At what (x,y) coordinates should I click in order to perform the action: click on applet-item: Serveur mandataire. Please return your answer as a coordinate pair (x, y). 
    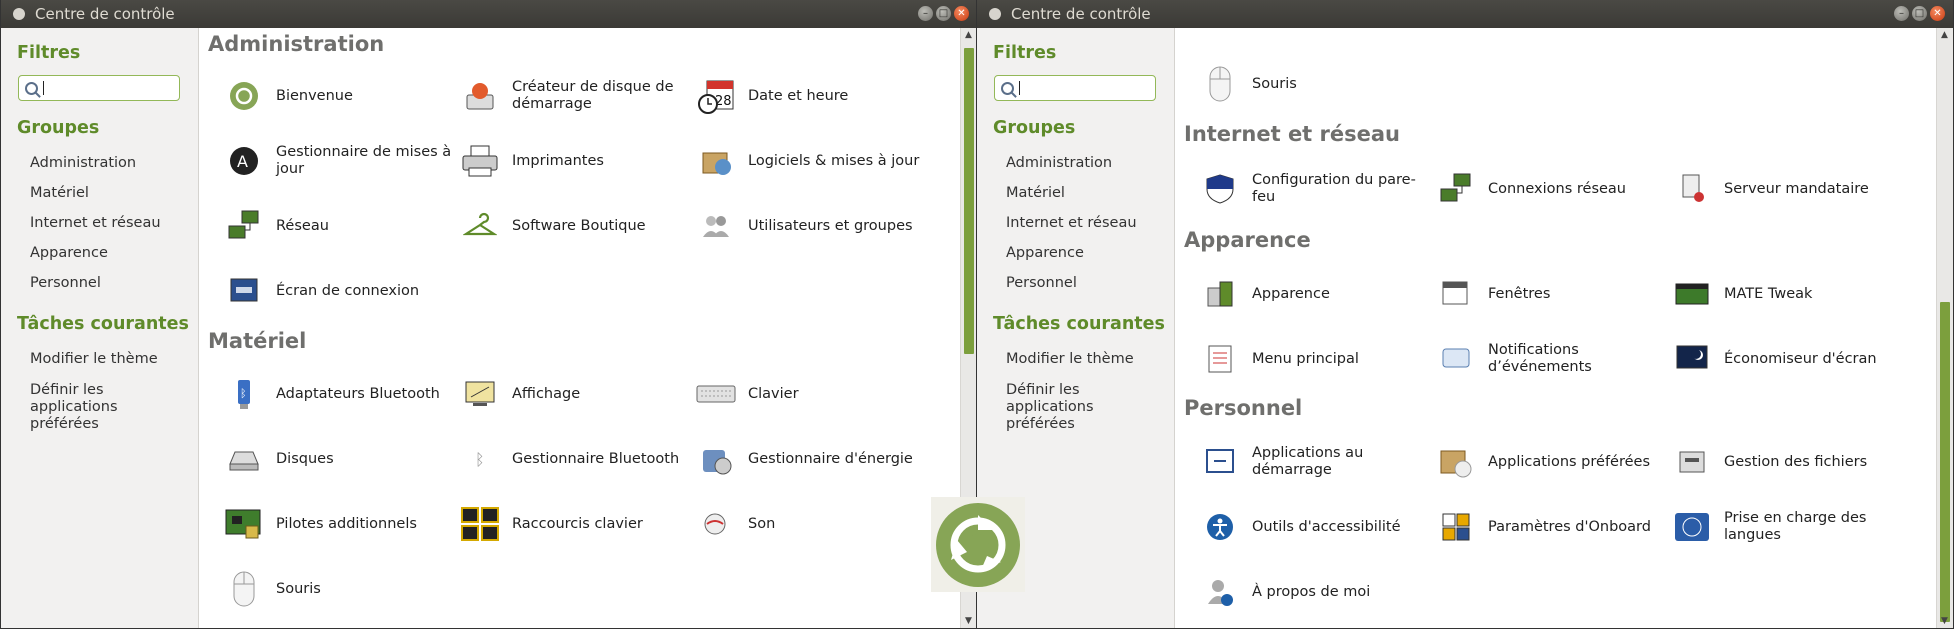
    Looking at the image, I should click on (1787, 189).